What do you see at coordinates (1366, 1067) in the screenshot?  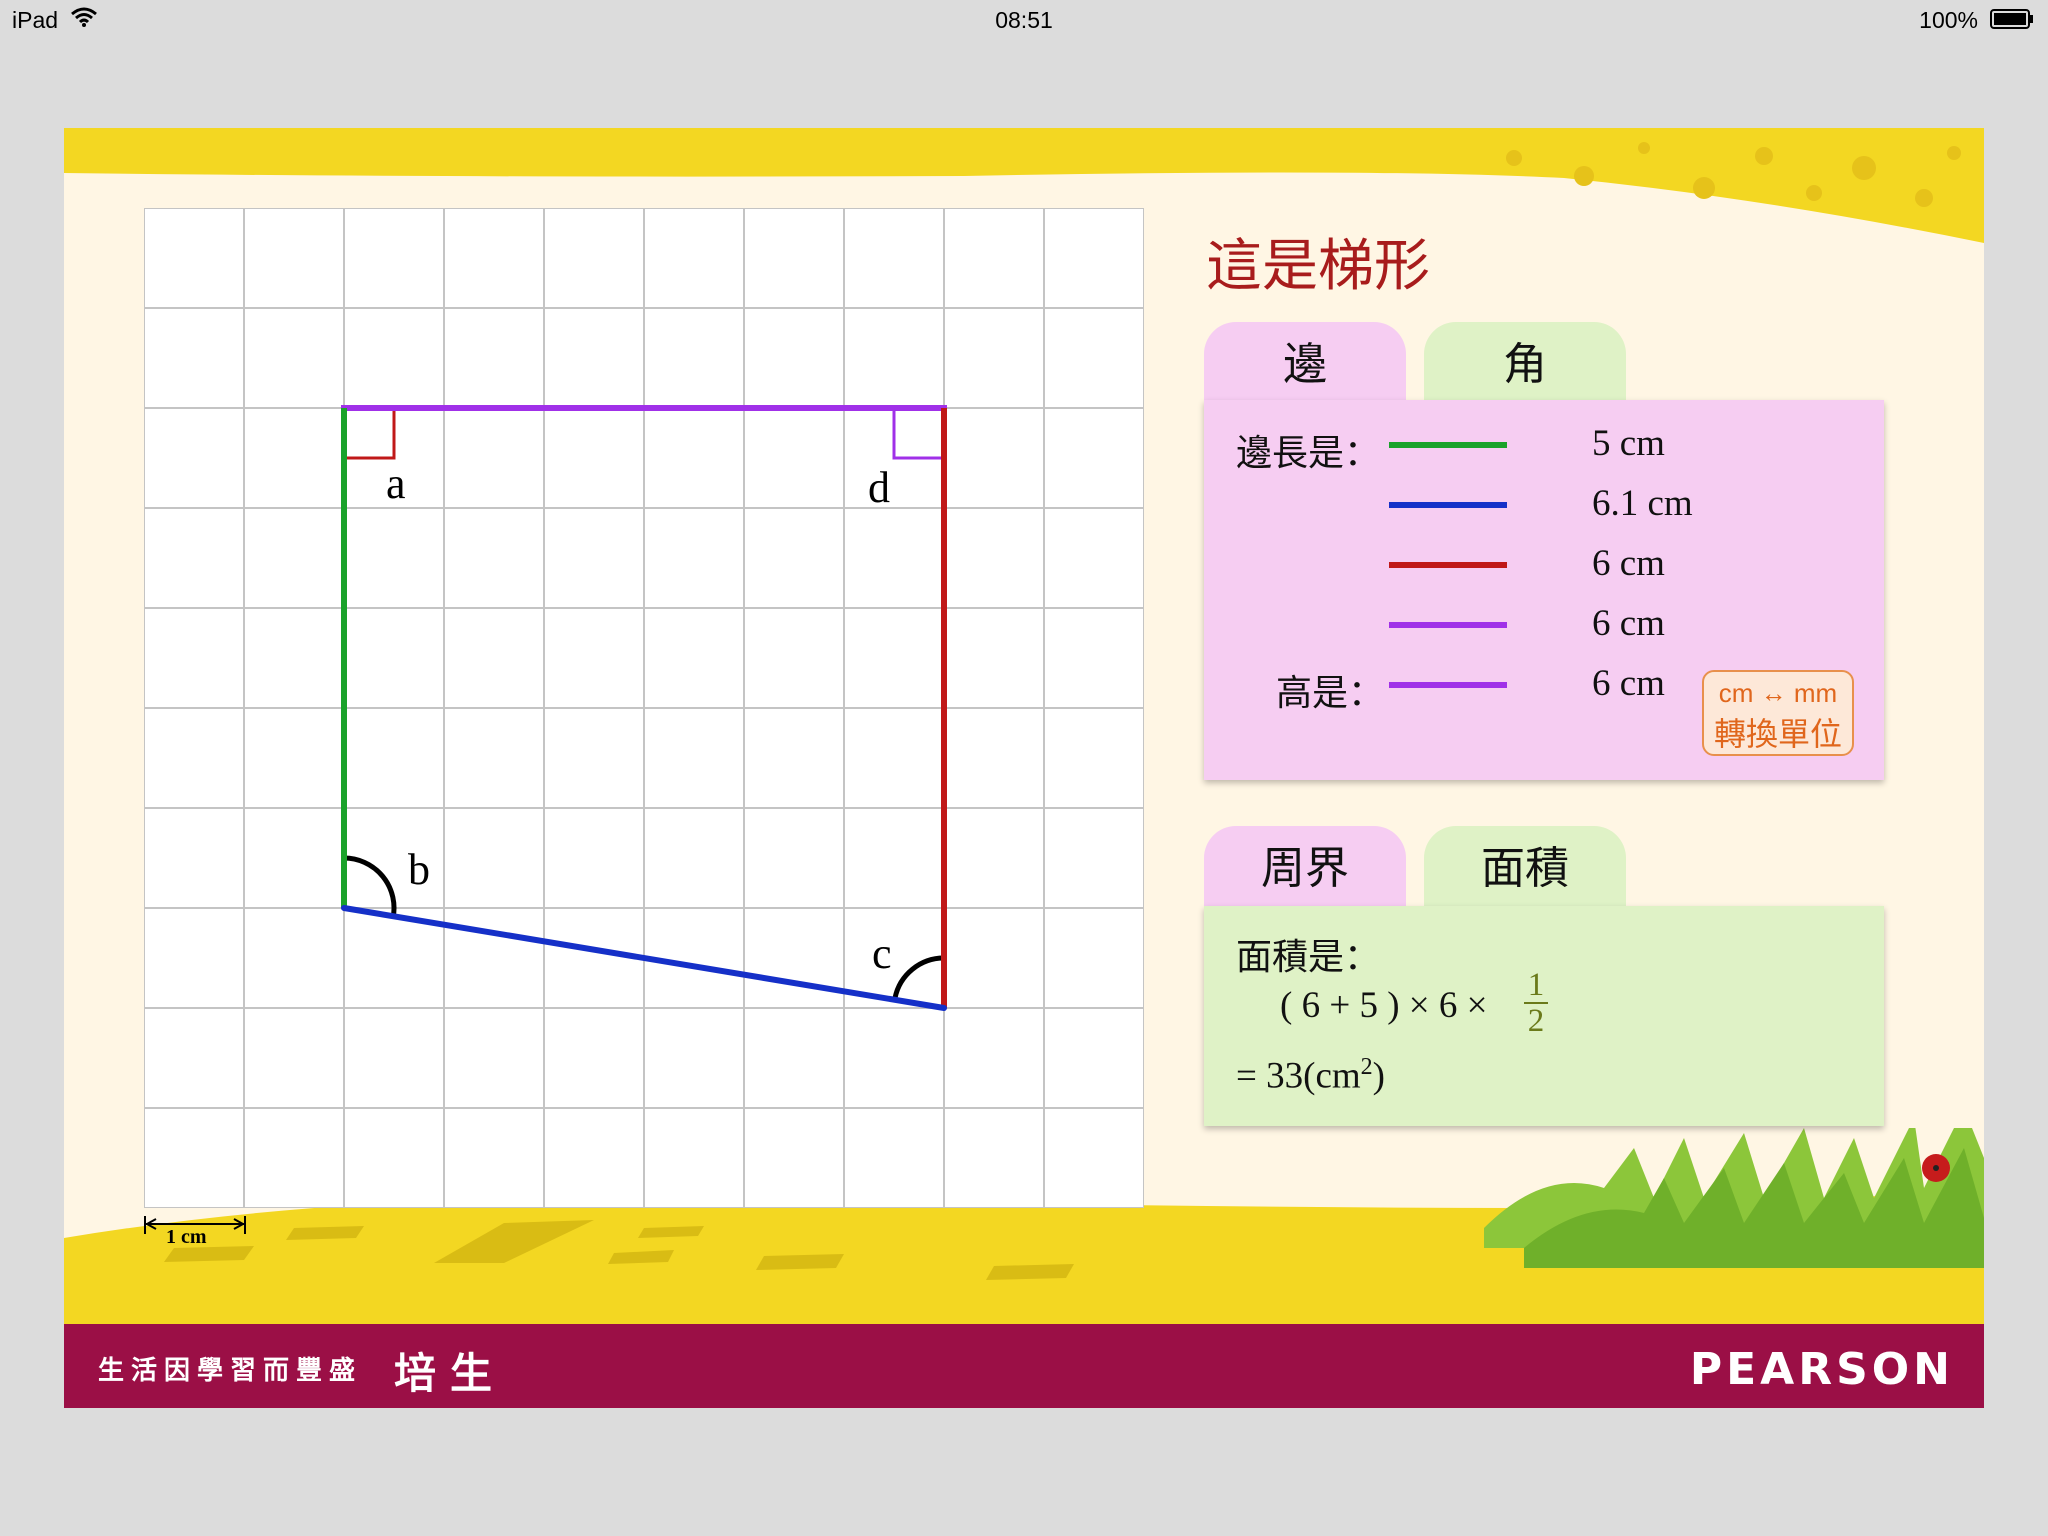 I see `area-result-exponent: 2` at bounding box center [1366, 1067].